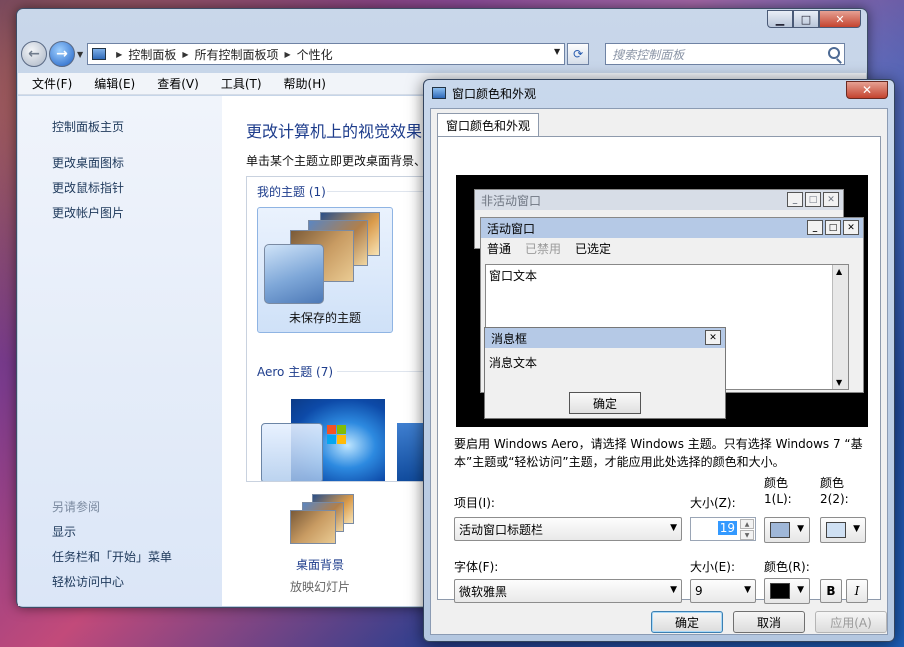 Image resolution: width=904 pixels, height=647 pixels. I want to click on preview-msgbox-title: 消息框, so click(509, 338).